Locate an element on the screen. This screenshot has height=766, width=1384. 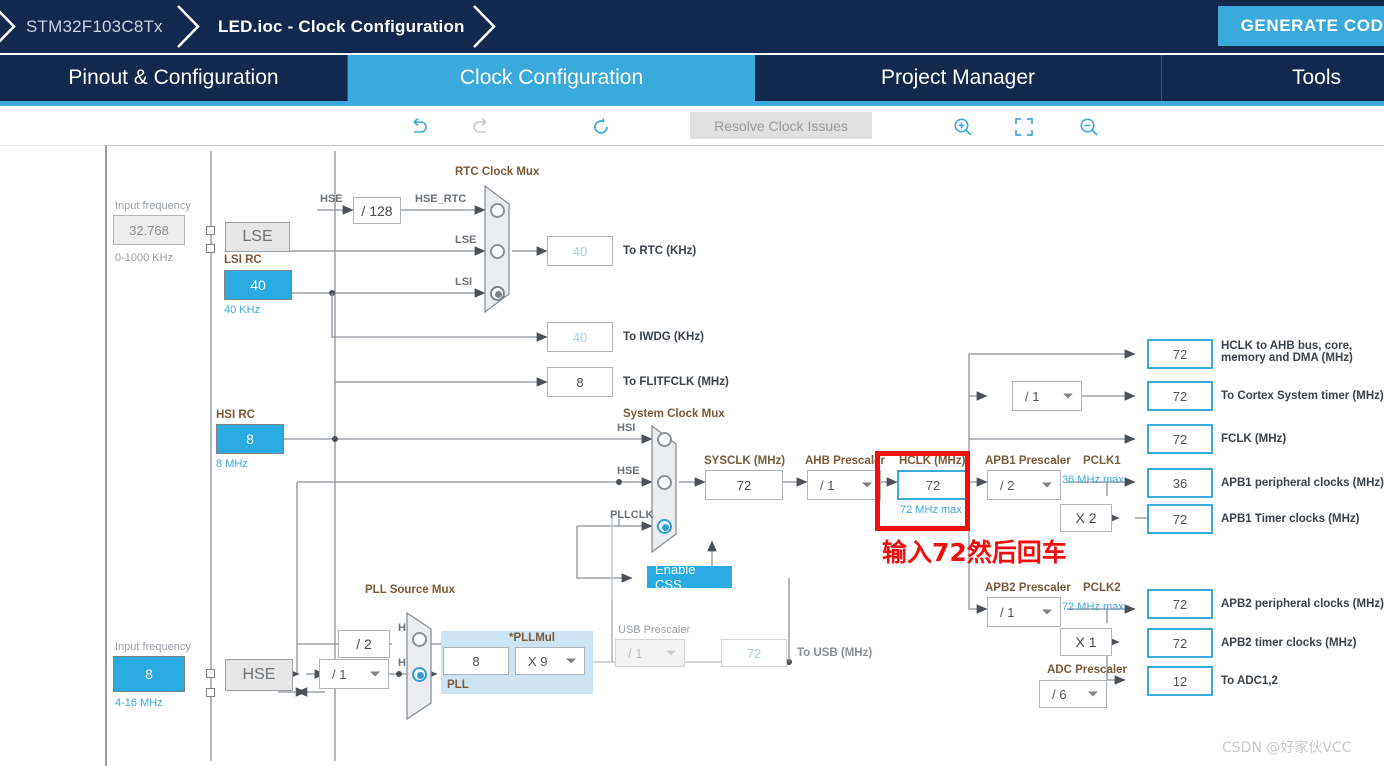
tab-tools: Tools is located at coordinates (1273, 78).